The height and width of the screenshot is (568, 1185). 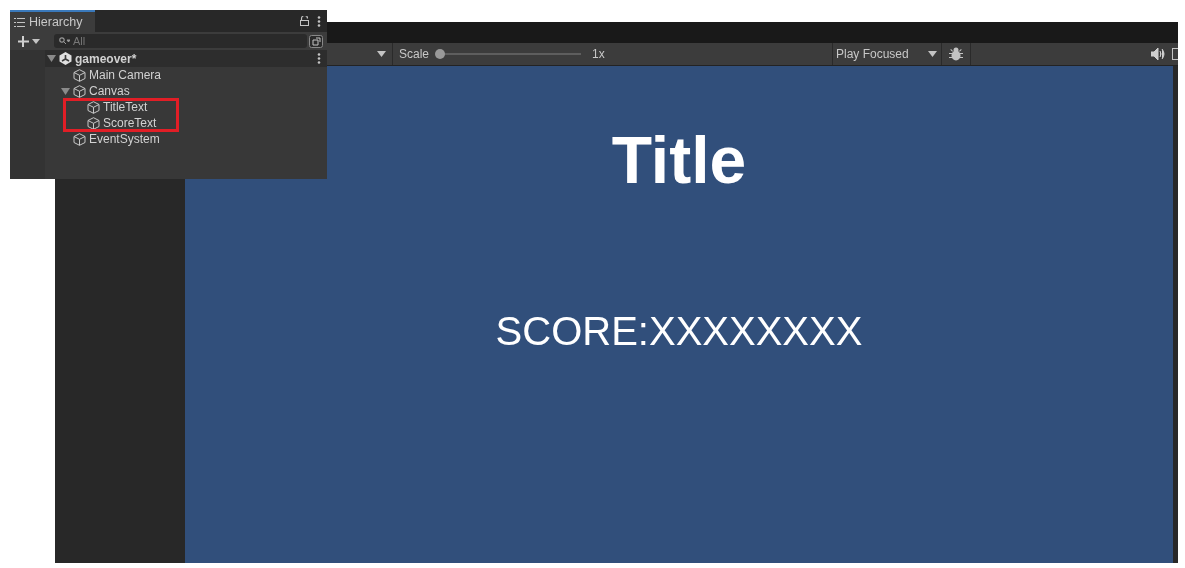 I want to click on scale-value: 1x, so click(x=598, y=54).